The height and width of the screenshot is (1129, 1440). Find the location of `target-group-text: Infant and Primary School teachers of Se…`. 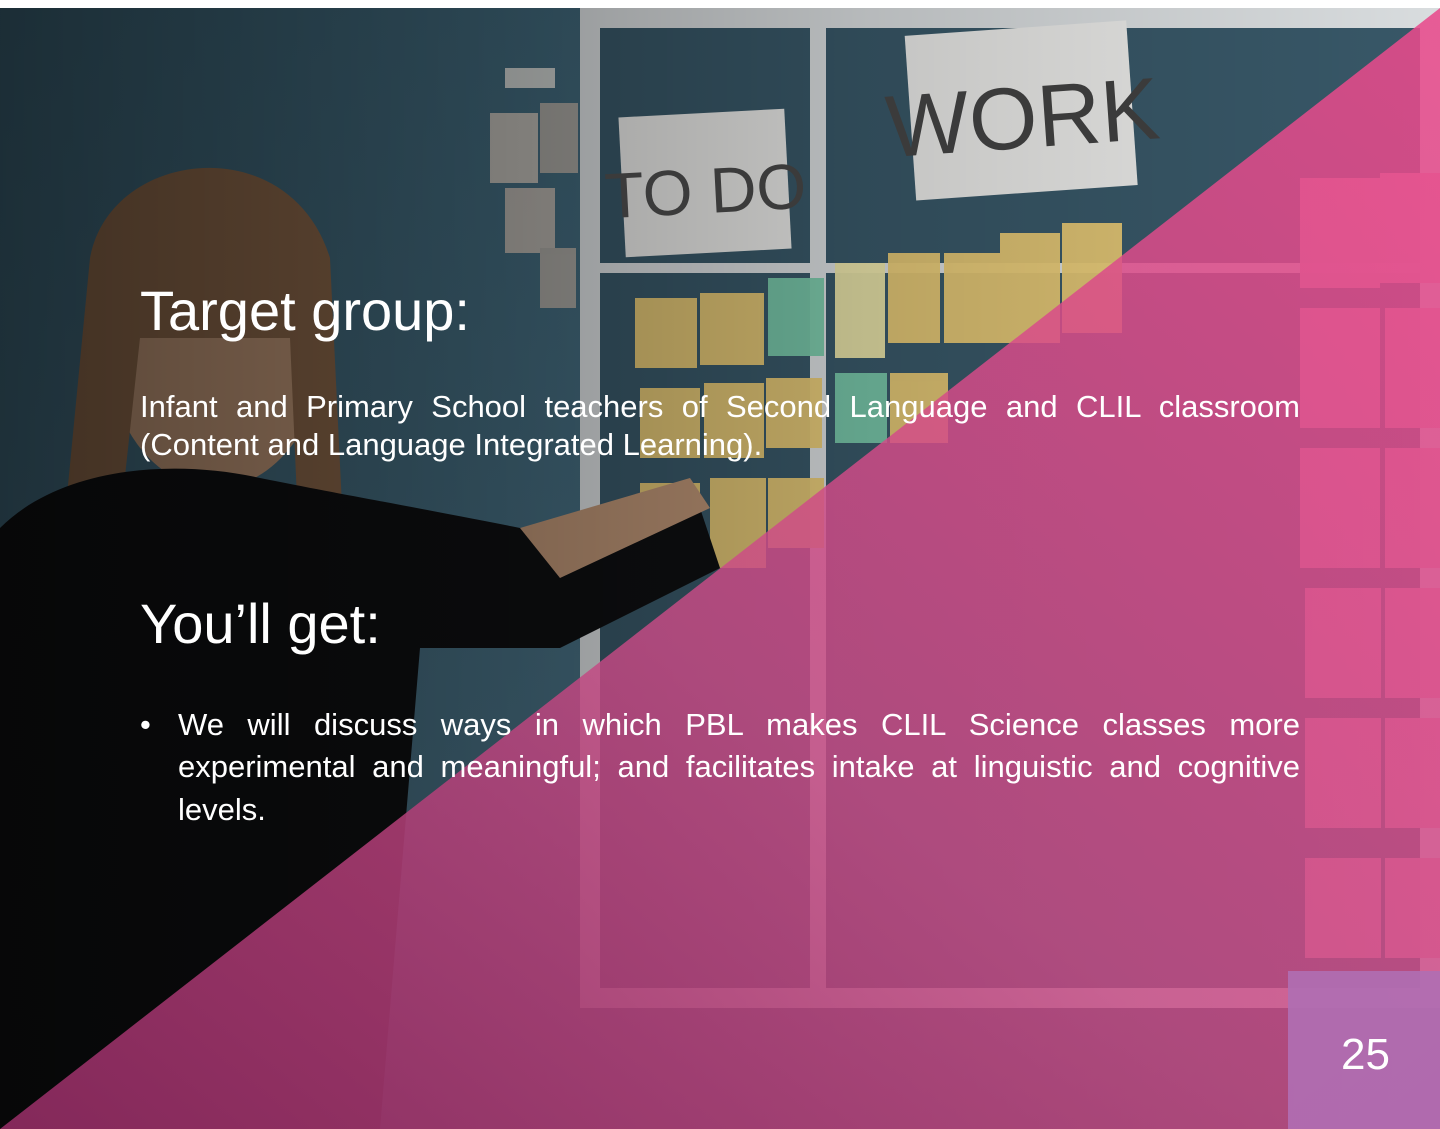

target-group-text: Infant and Primary School teachers of Se… is located at coordinates (720, 426).